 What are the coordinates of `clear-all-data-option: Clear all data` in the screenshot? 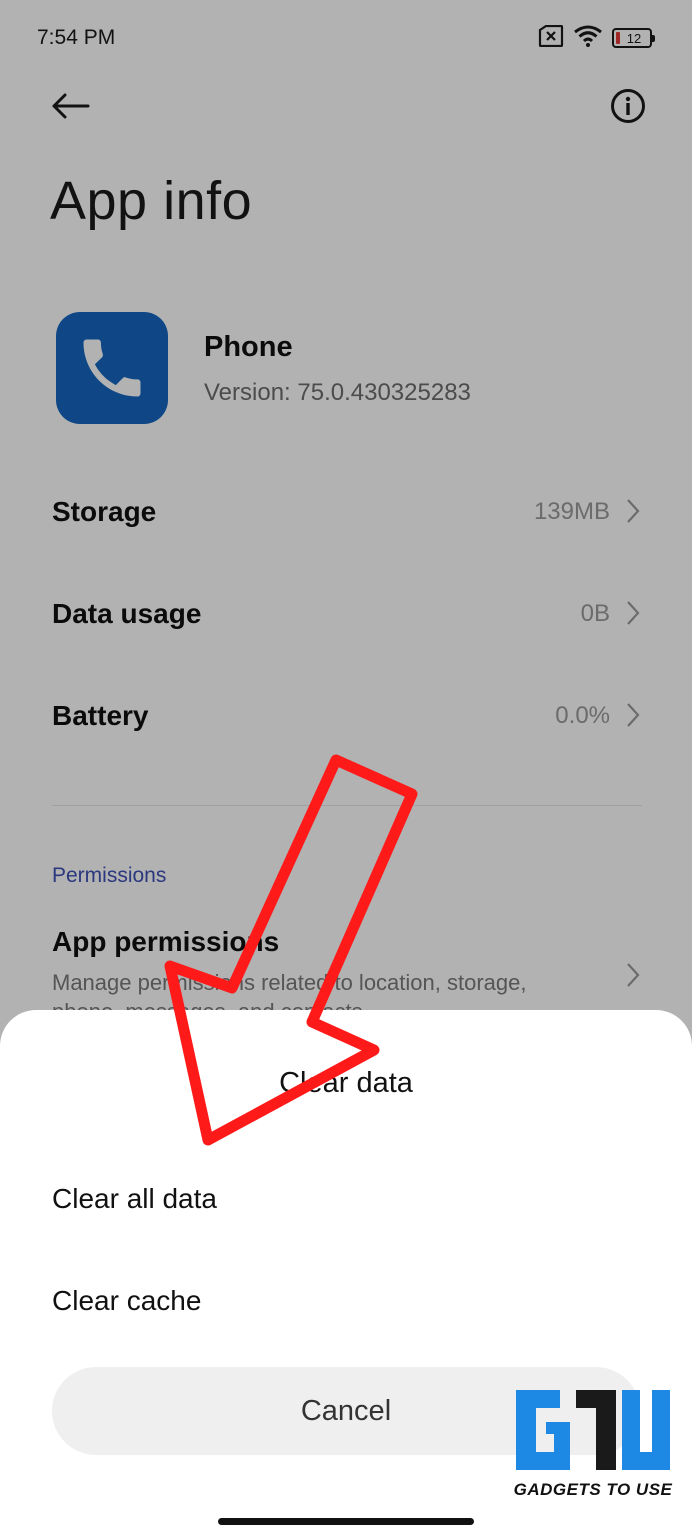 It's located at (346, 1202).